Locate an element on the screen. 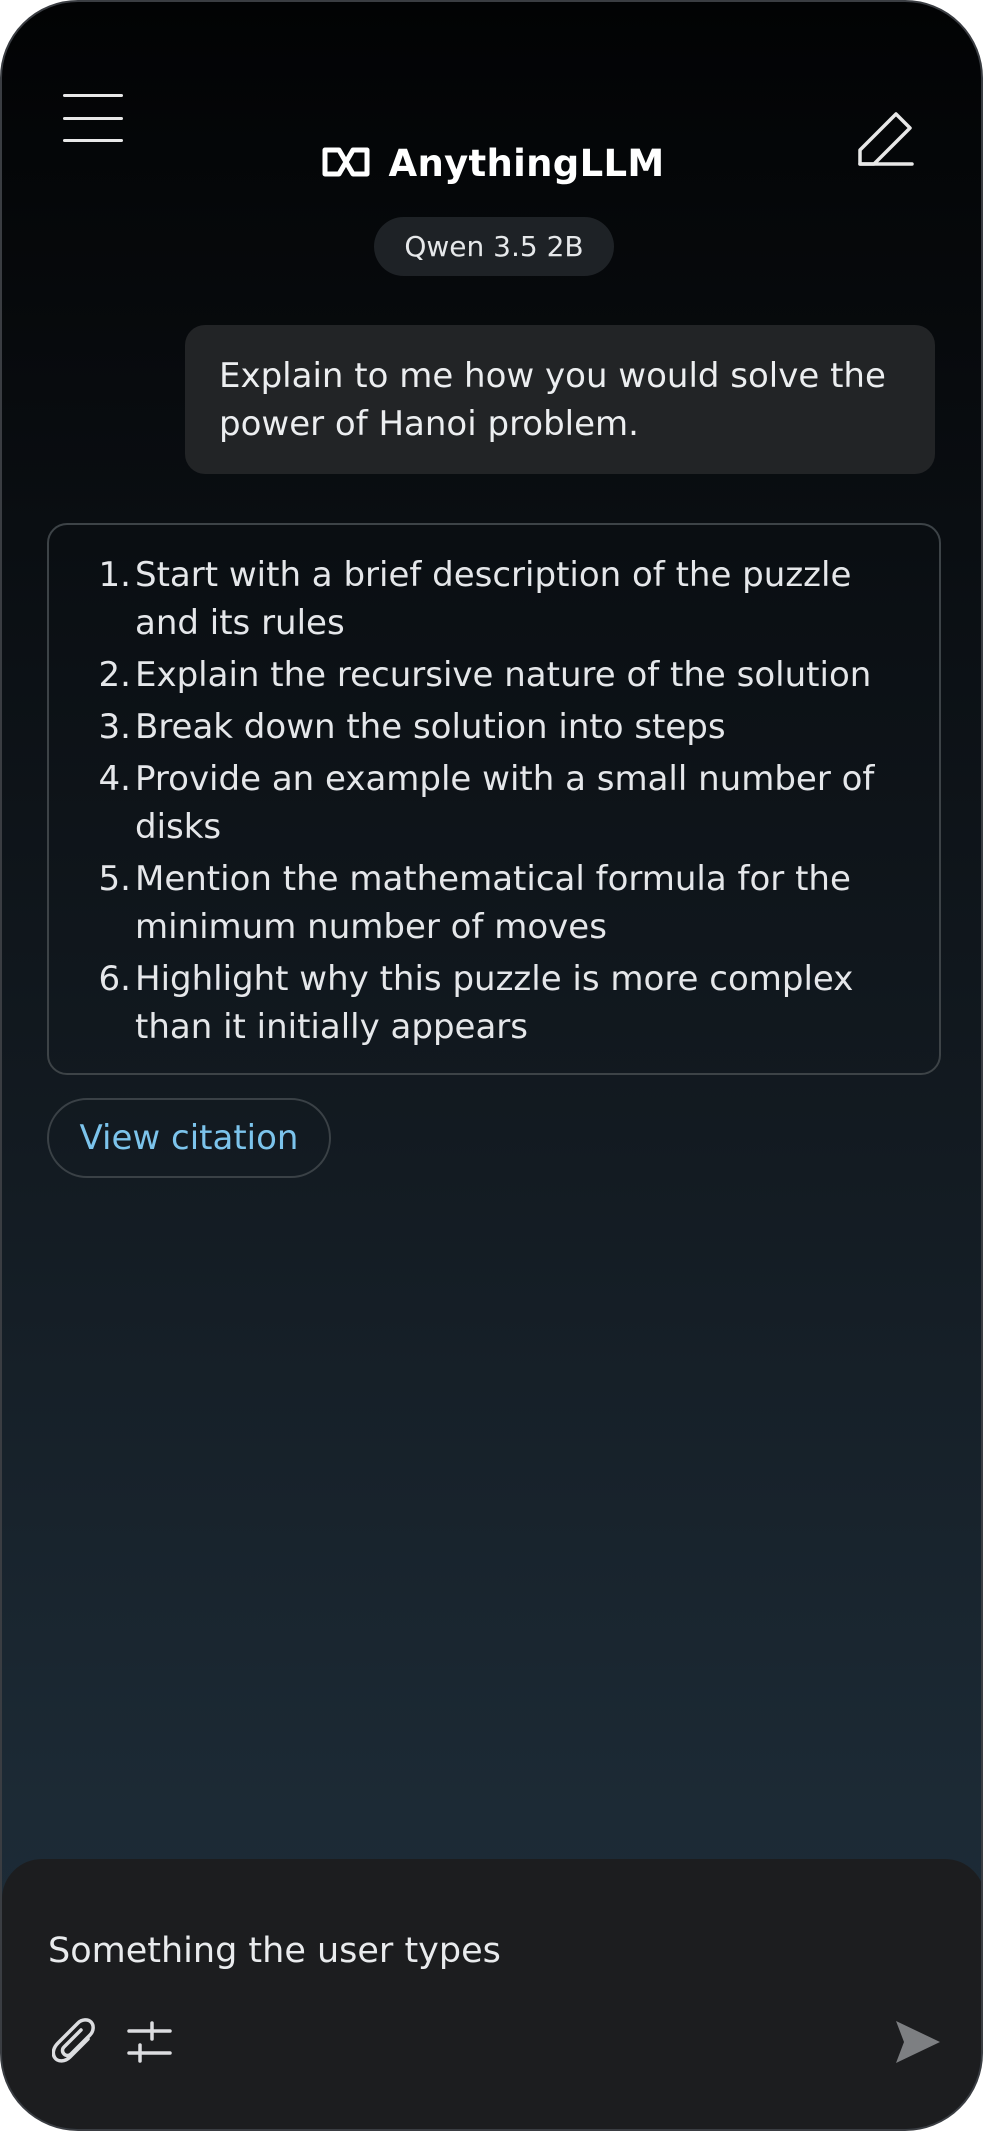 This screenshot has height=2131, width=983. list-number: 3. is located at coordinates (114, 727).